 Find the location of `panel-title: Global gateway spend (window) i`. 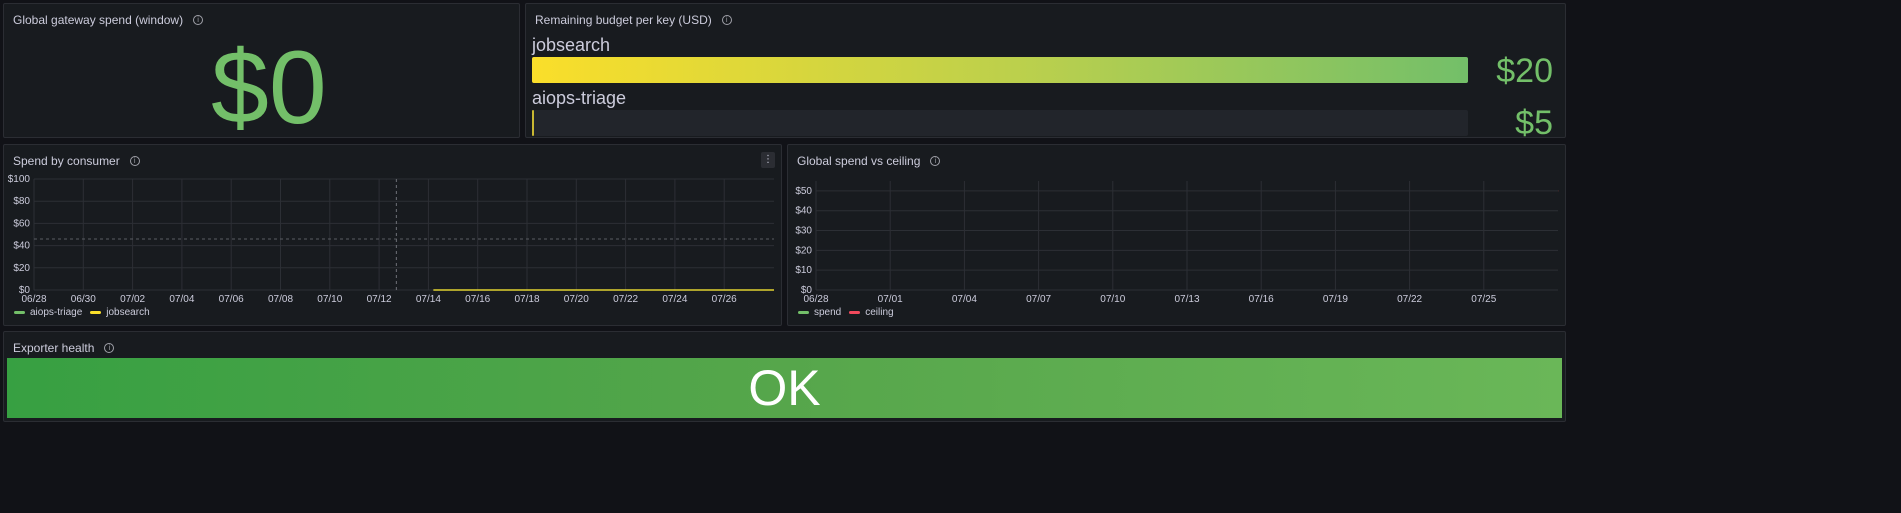

panel-title: Global gateway spend (window) i is located at coordinates (108, 20).